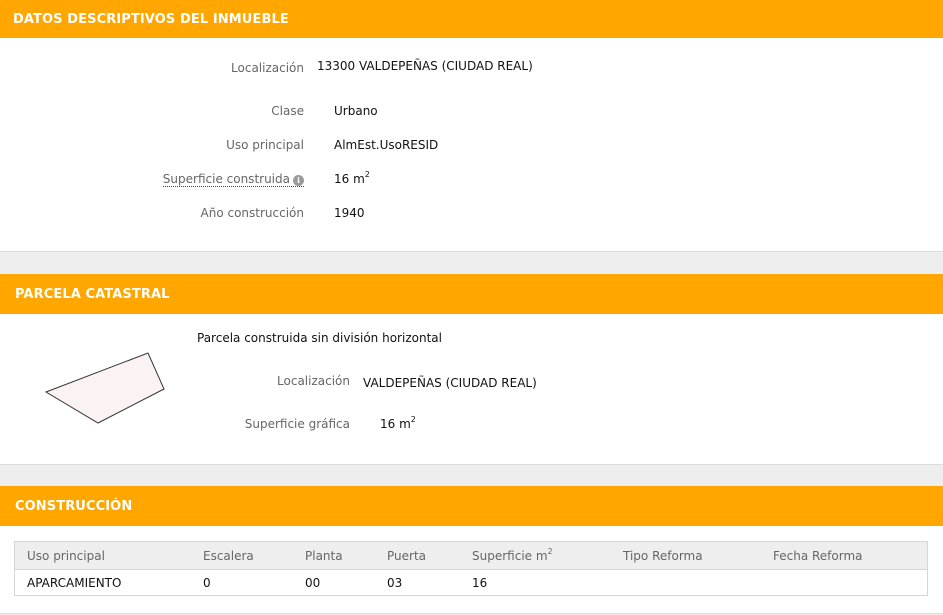 This screenshot has width=943, height=615. Describe the element at coordinates (471, 294) in the screenshot. I see `parcela-catastral-header: PARCELA CATASTRAL` at that location.